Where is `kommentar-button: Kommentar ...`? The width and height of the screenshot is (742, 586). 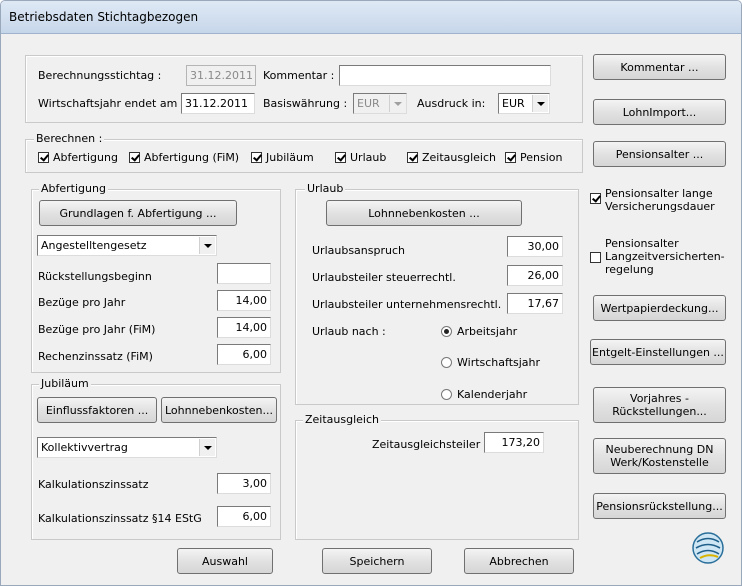 kommentar-button: Kommentar ... is located at coordinates (659, 67).